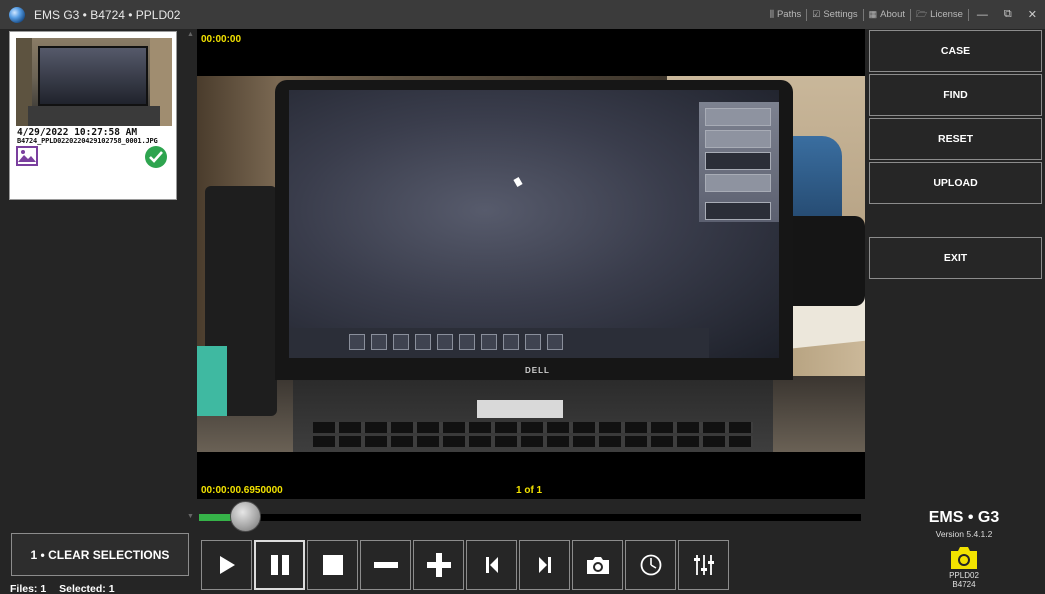 This screenshot has height=594, width=1045. I want to click on timer-icon, so click(650, 565).